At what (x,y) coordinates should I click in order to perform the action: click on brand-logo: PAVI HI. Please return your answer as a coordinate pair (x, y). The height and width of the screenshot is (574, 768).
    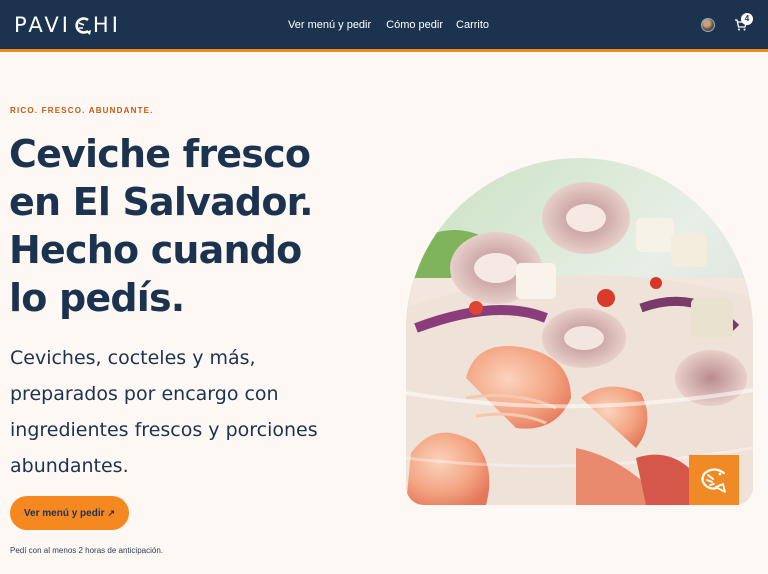
    Looking at the image, I should click on (67, 25).